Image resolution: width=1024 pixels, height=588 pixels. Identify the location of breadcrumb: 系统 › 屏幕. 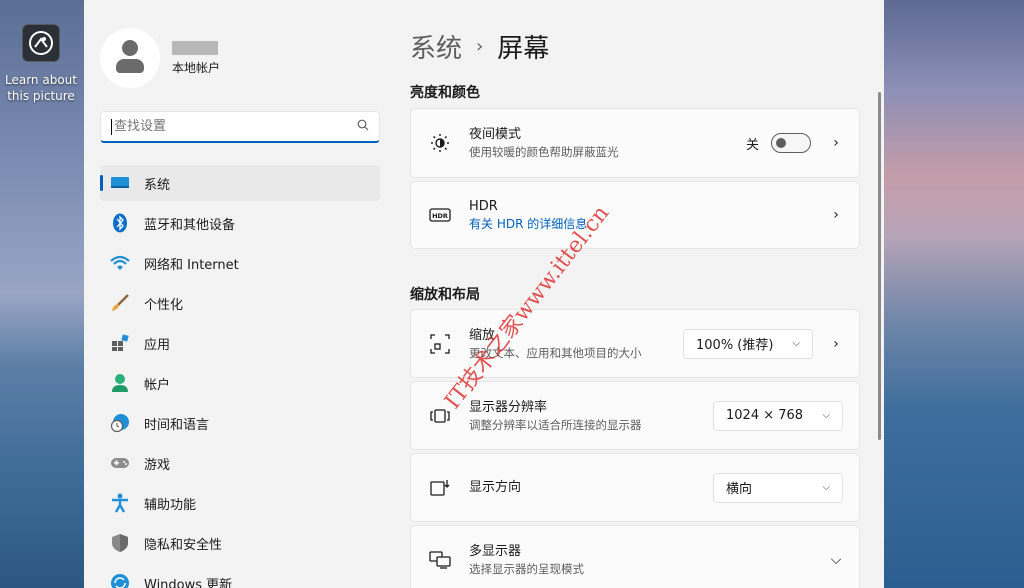
(479, 46).